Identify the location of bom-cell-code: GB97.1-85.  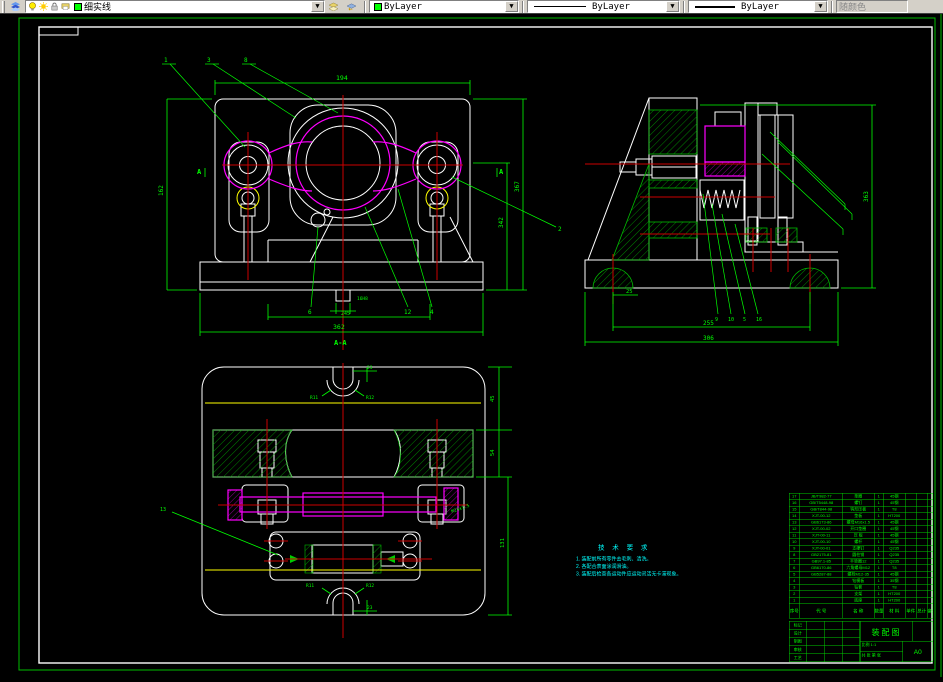
(821, 561).